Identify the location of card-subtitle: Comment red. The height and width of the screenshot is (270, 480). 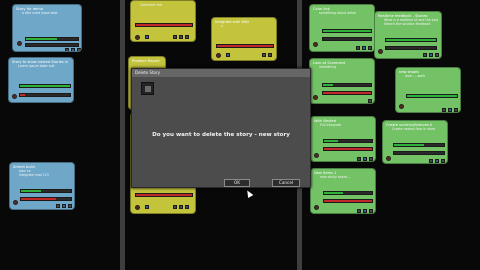
(151, 5).